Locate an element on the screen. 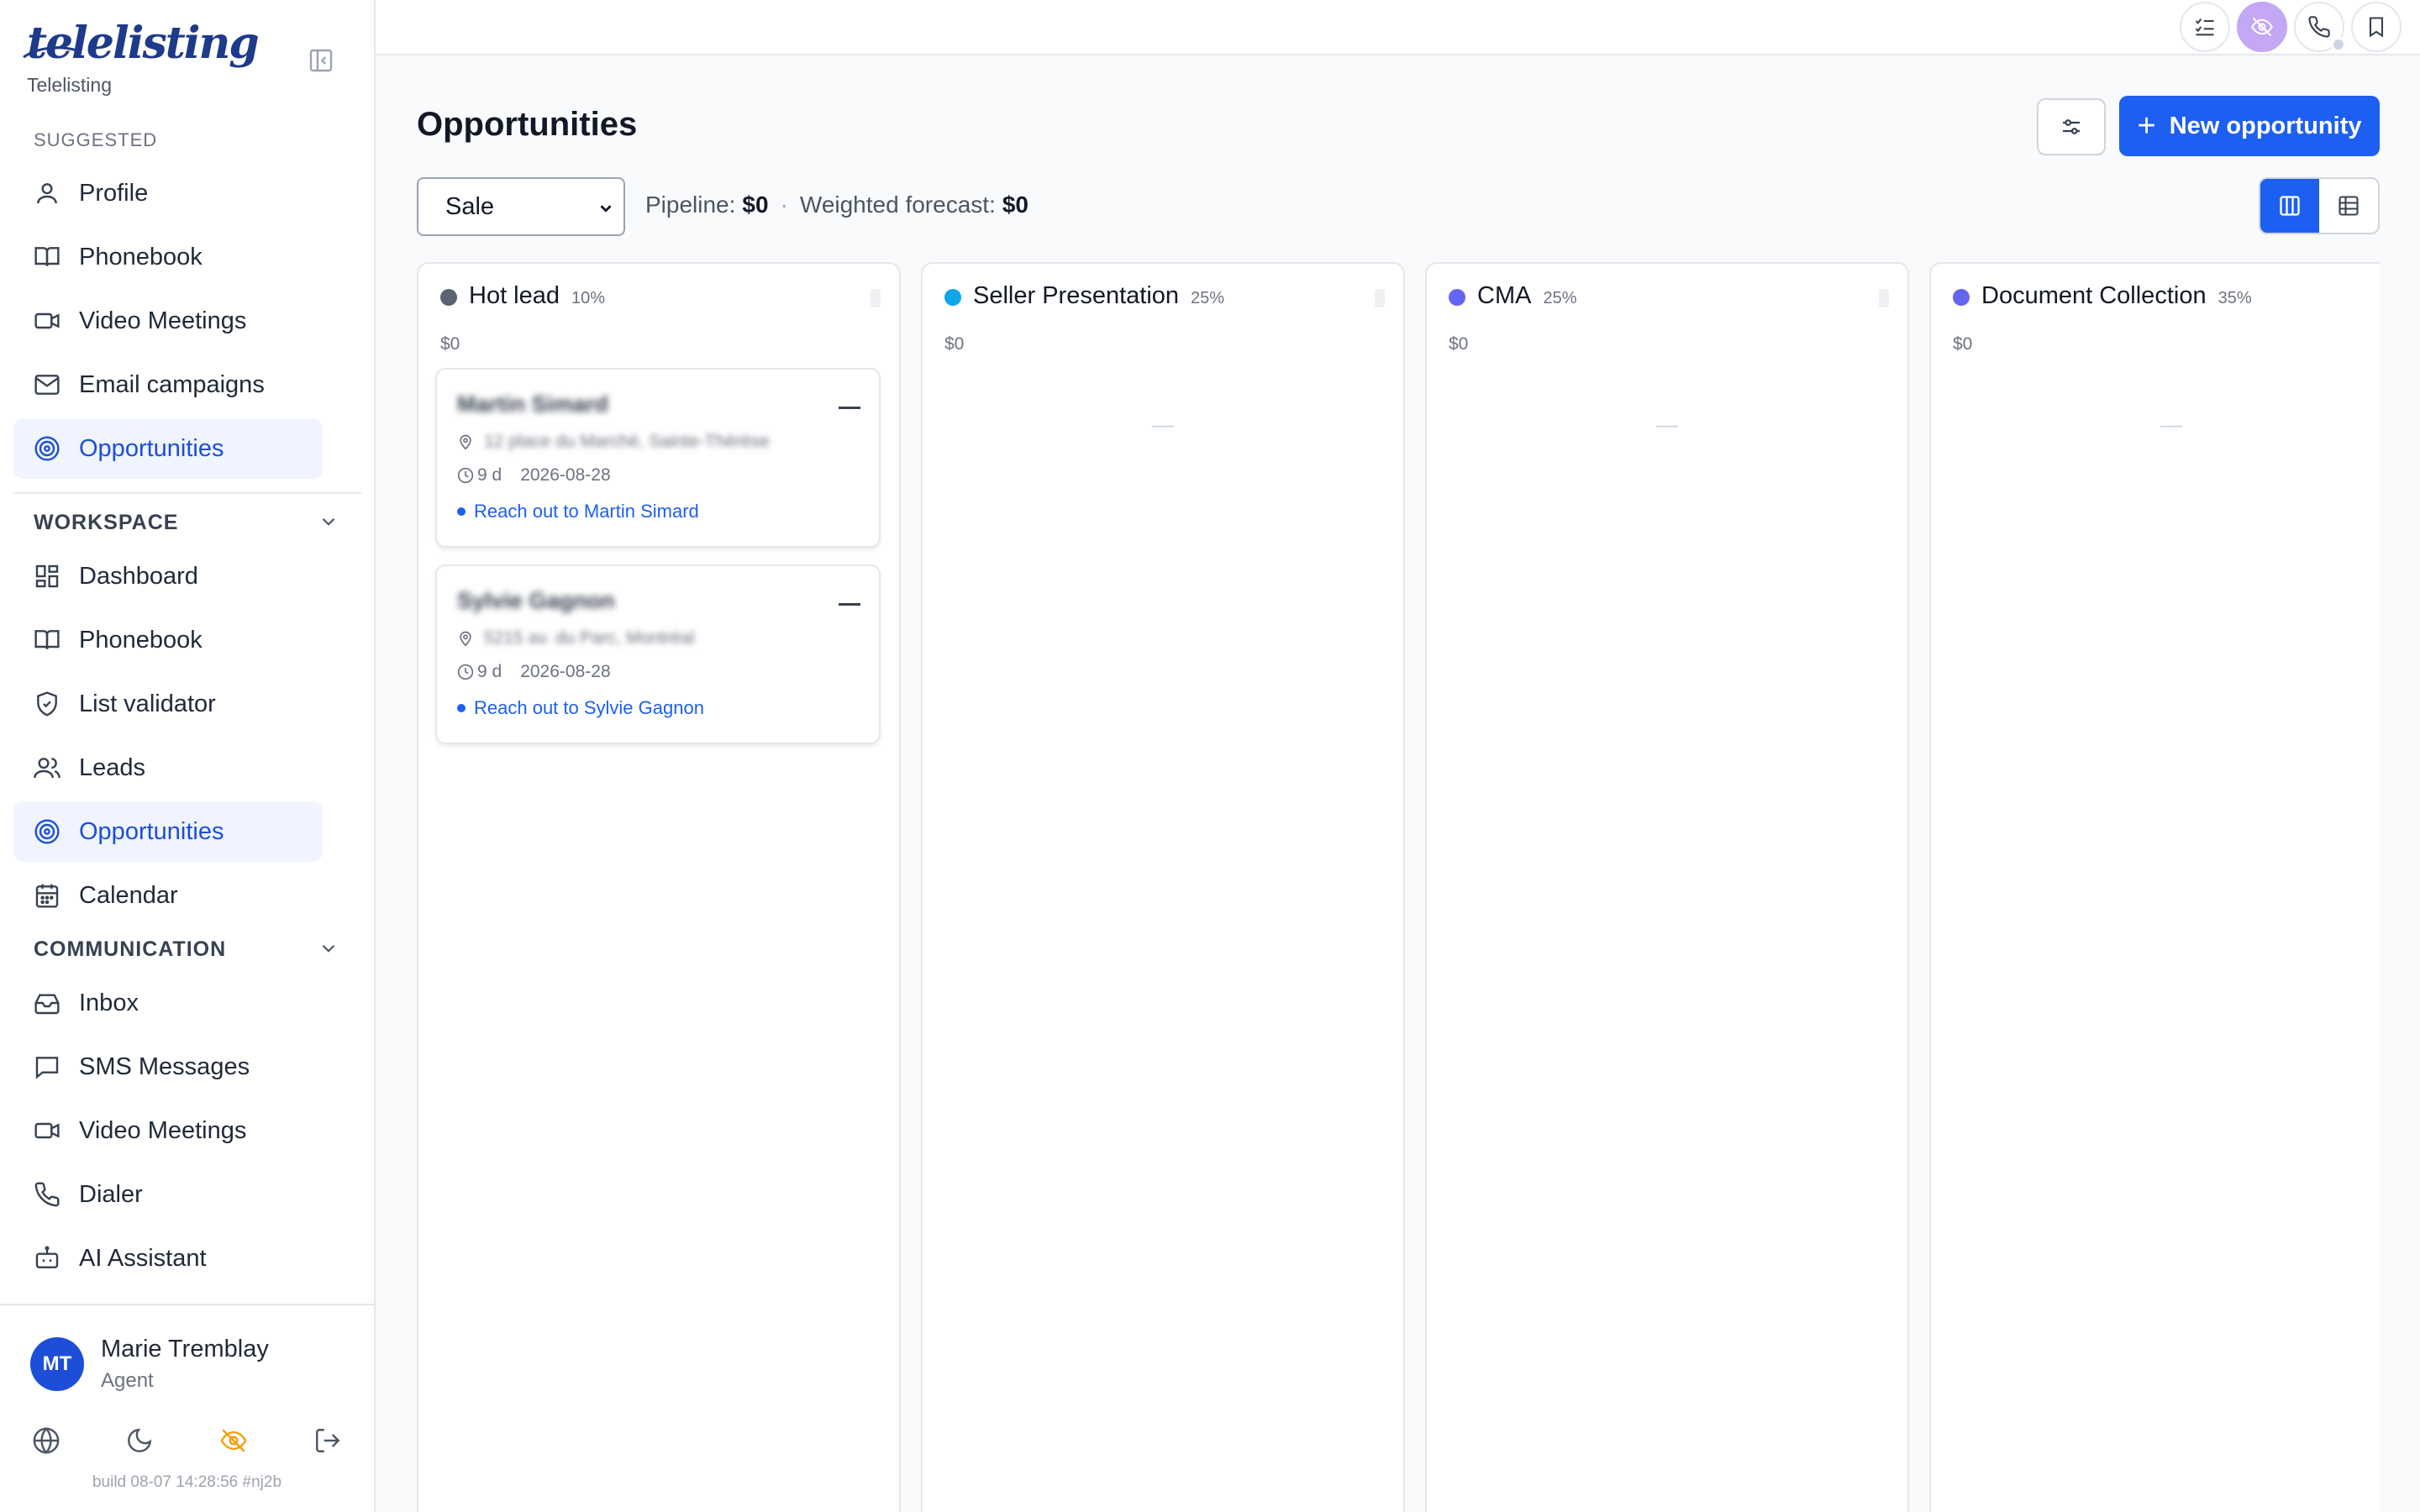 The width and height of the screenshot is (2420, 1512). nav-label: Dashboard is located at coordinates (138, 576).